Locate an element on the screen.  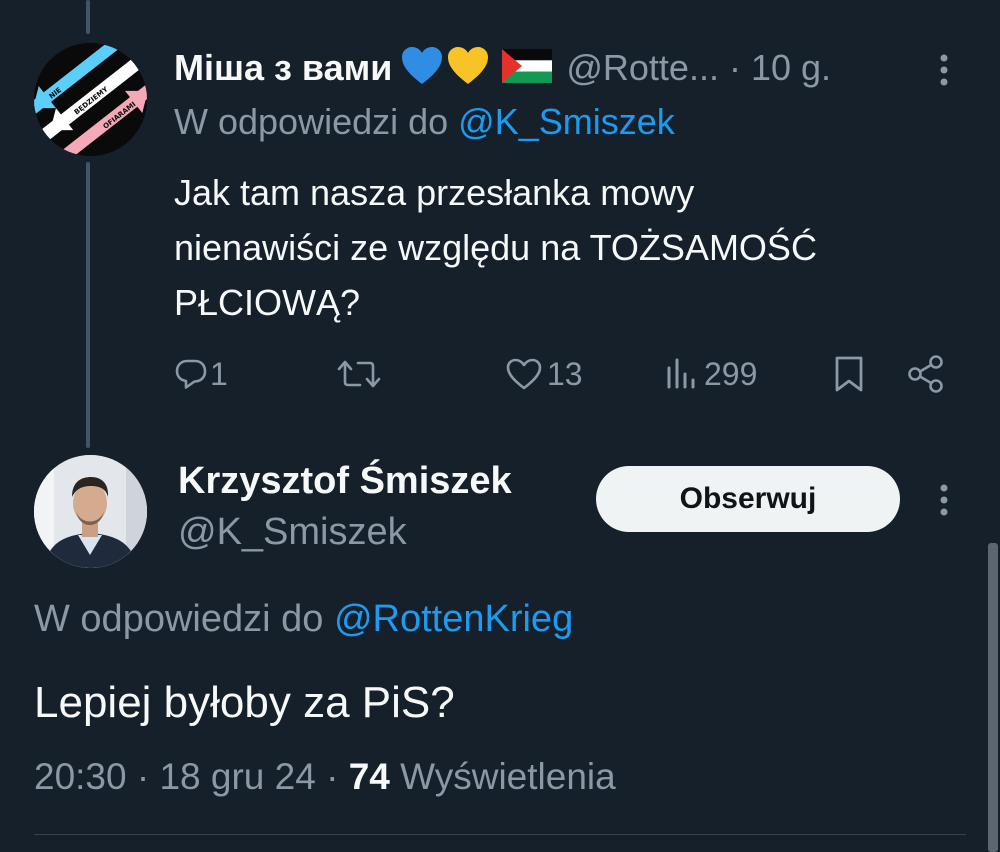
tweet-meta: 20:30 · 18 gru 24 · 74 Wyświetlenia is located at coordinates (325, 777).